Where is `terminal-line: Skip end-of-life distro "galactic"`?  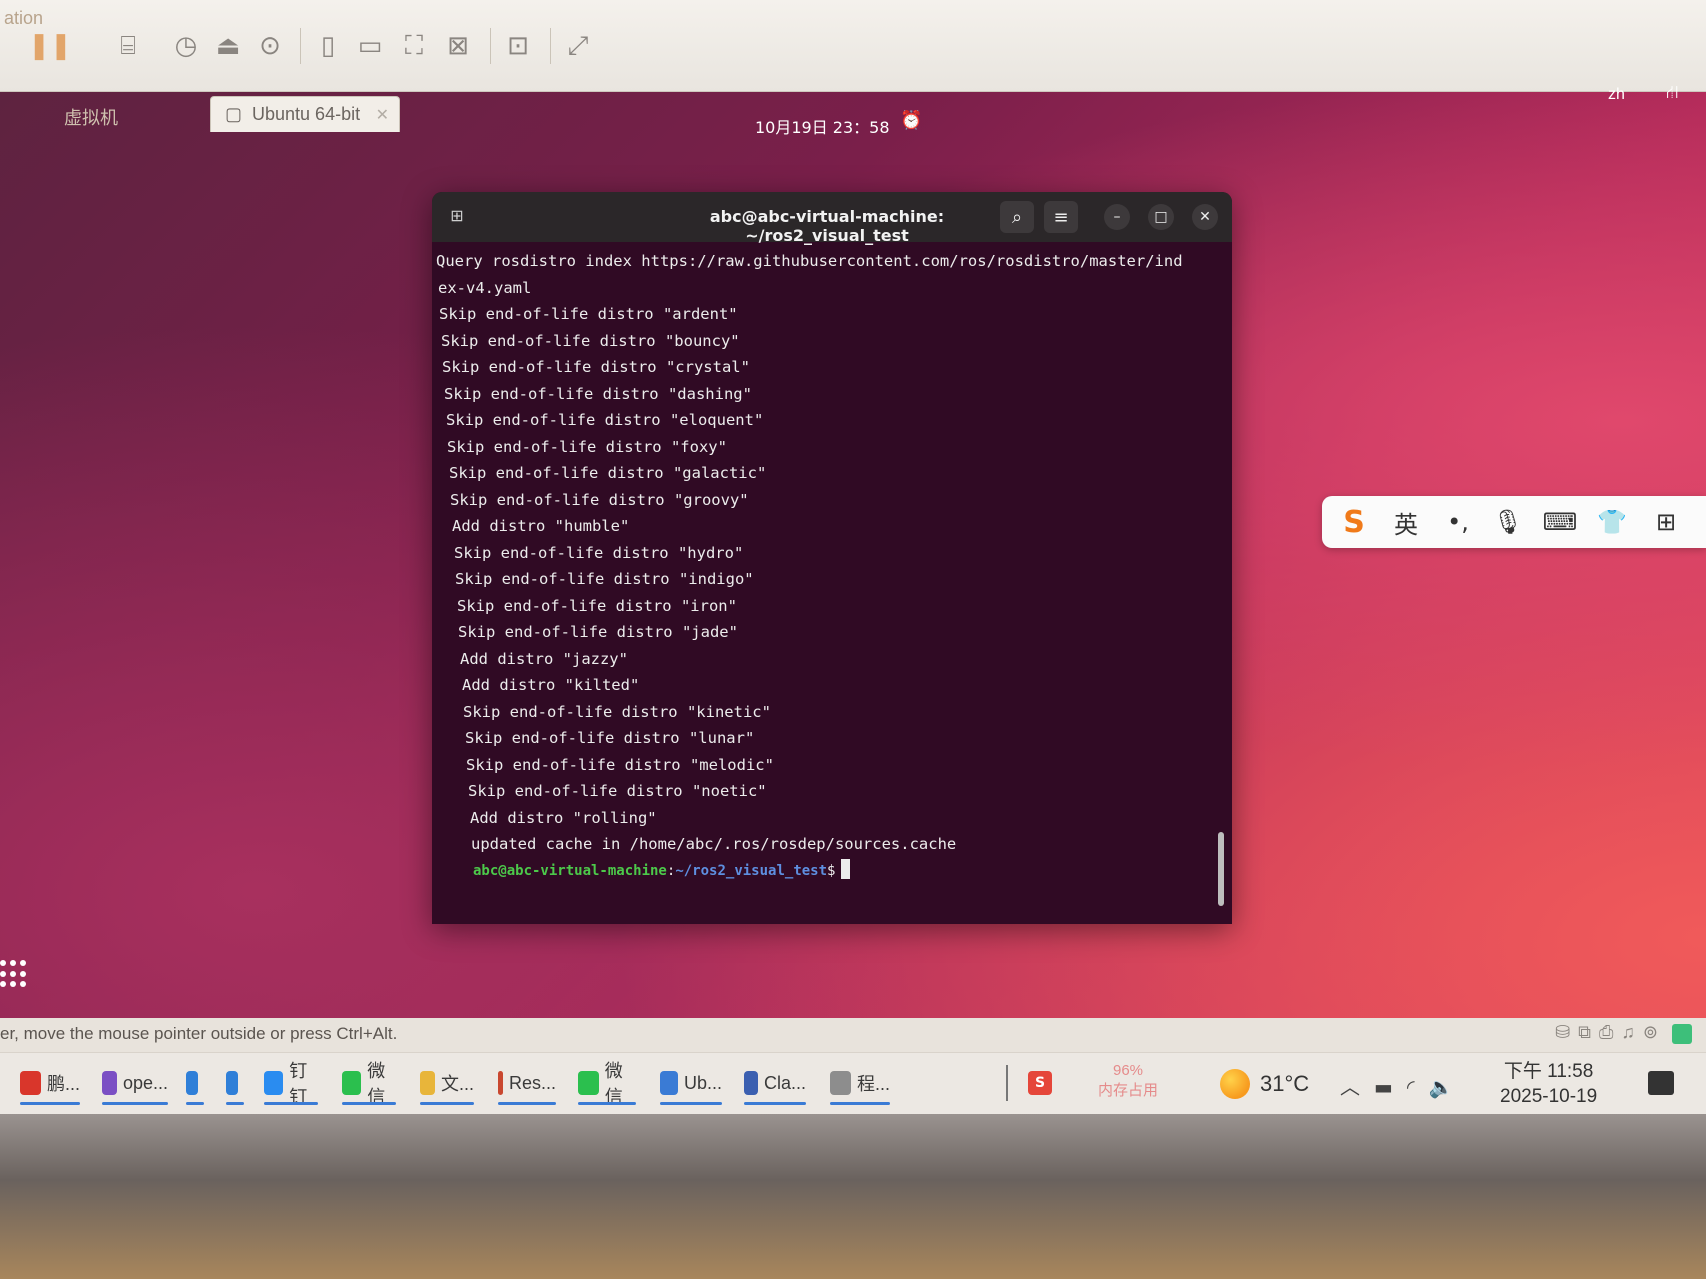
terminal-line: Skip end-of-life distro "galactic" is located at coordinates (608, 473).